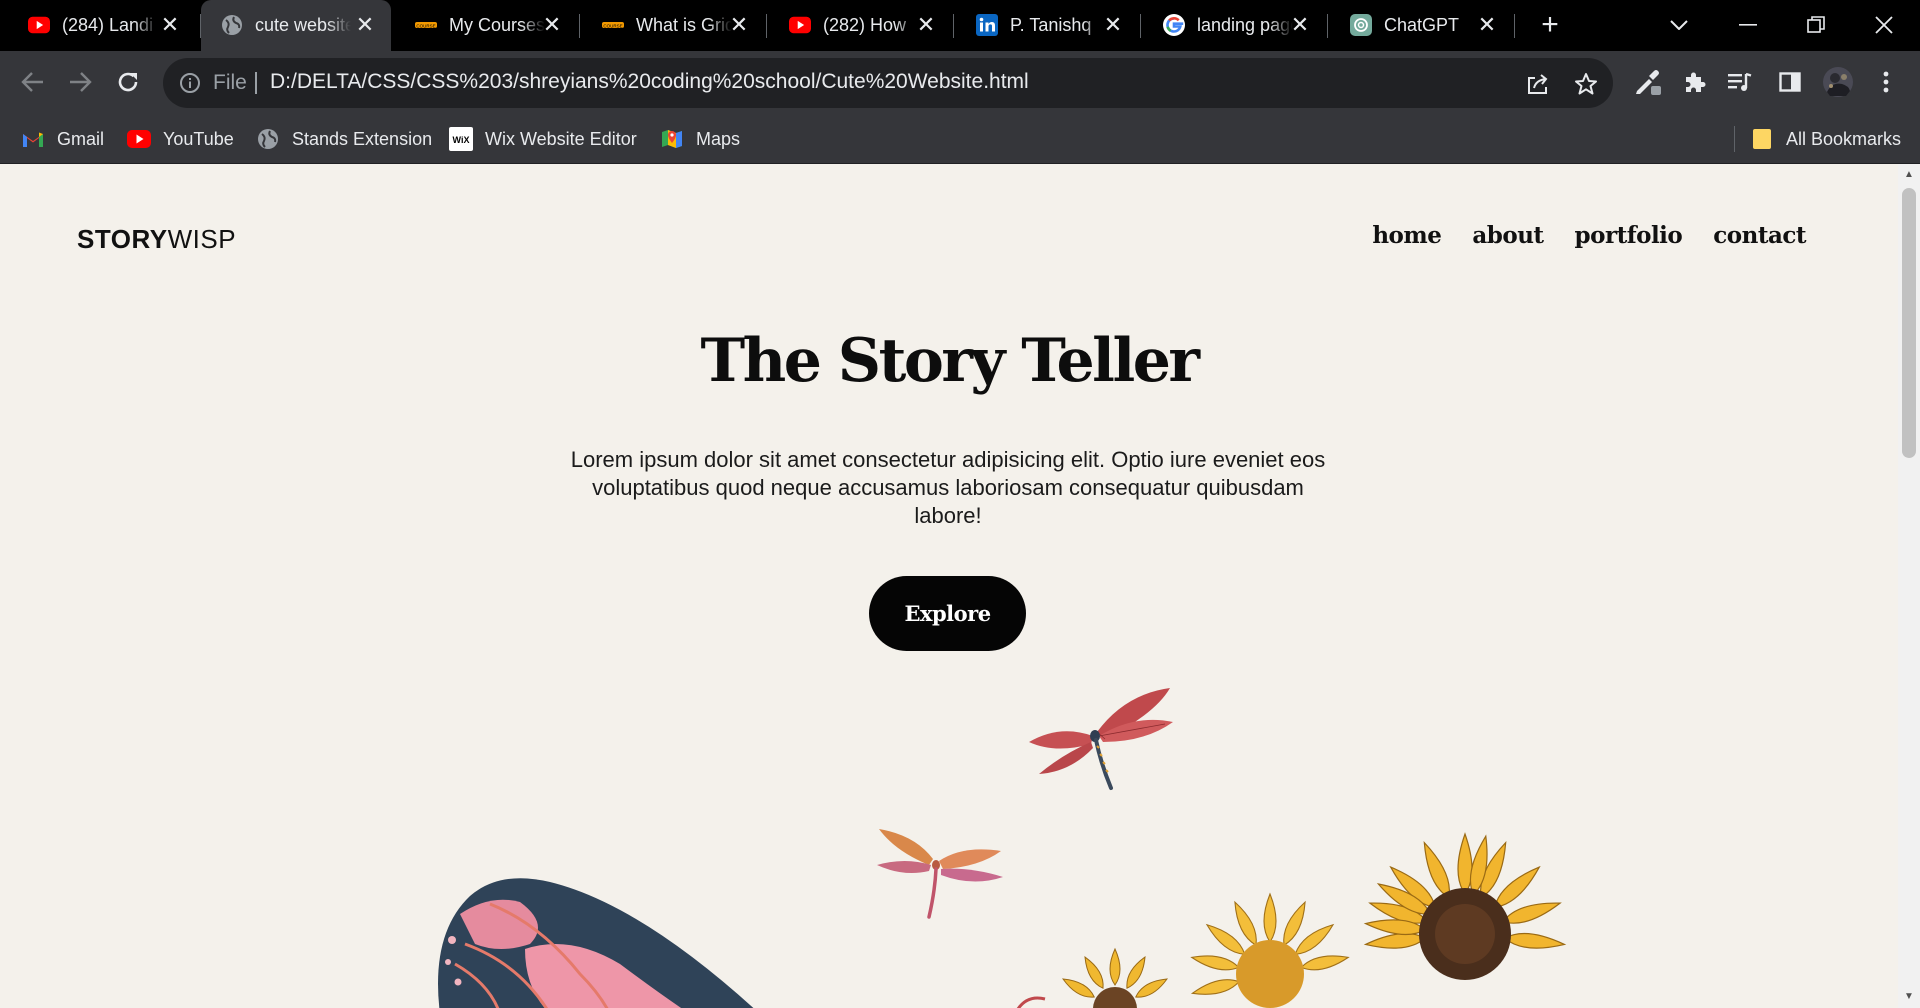  Describe the element at coordinates (122, 239) in the screenshot. I see `logo-bold-text: STORY` at that location.